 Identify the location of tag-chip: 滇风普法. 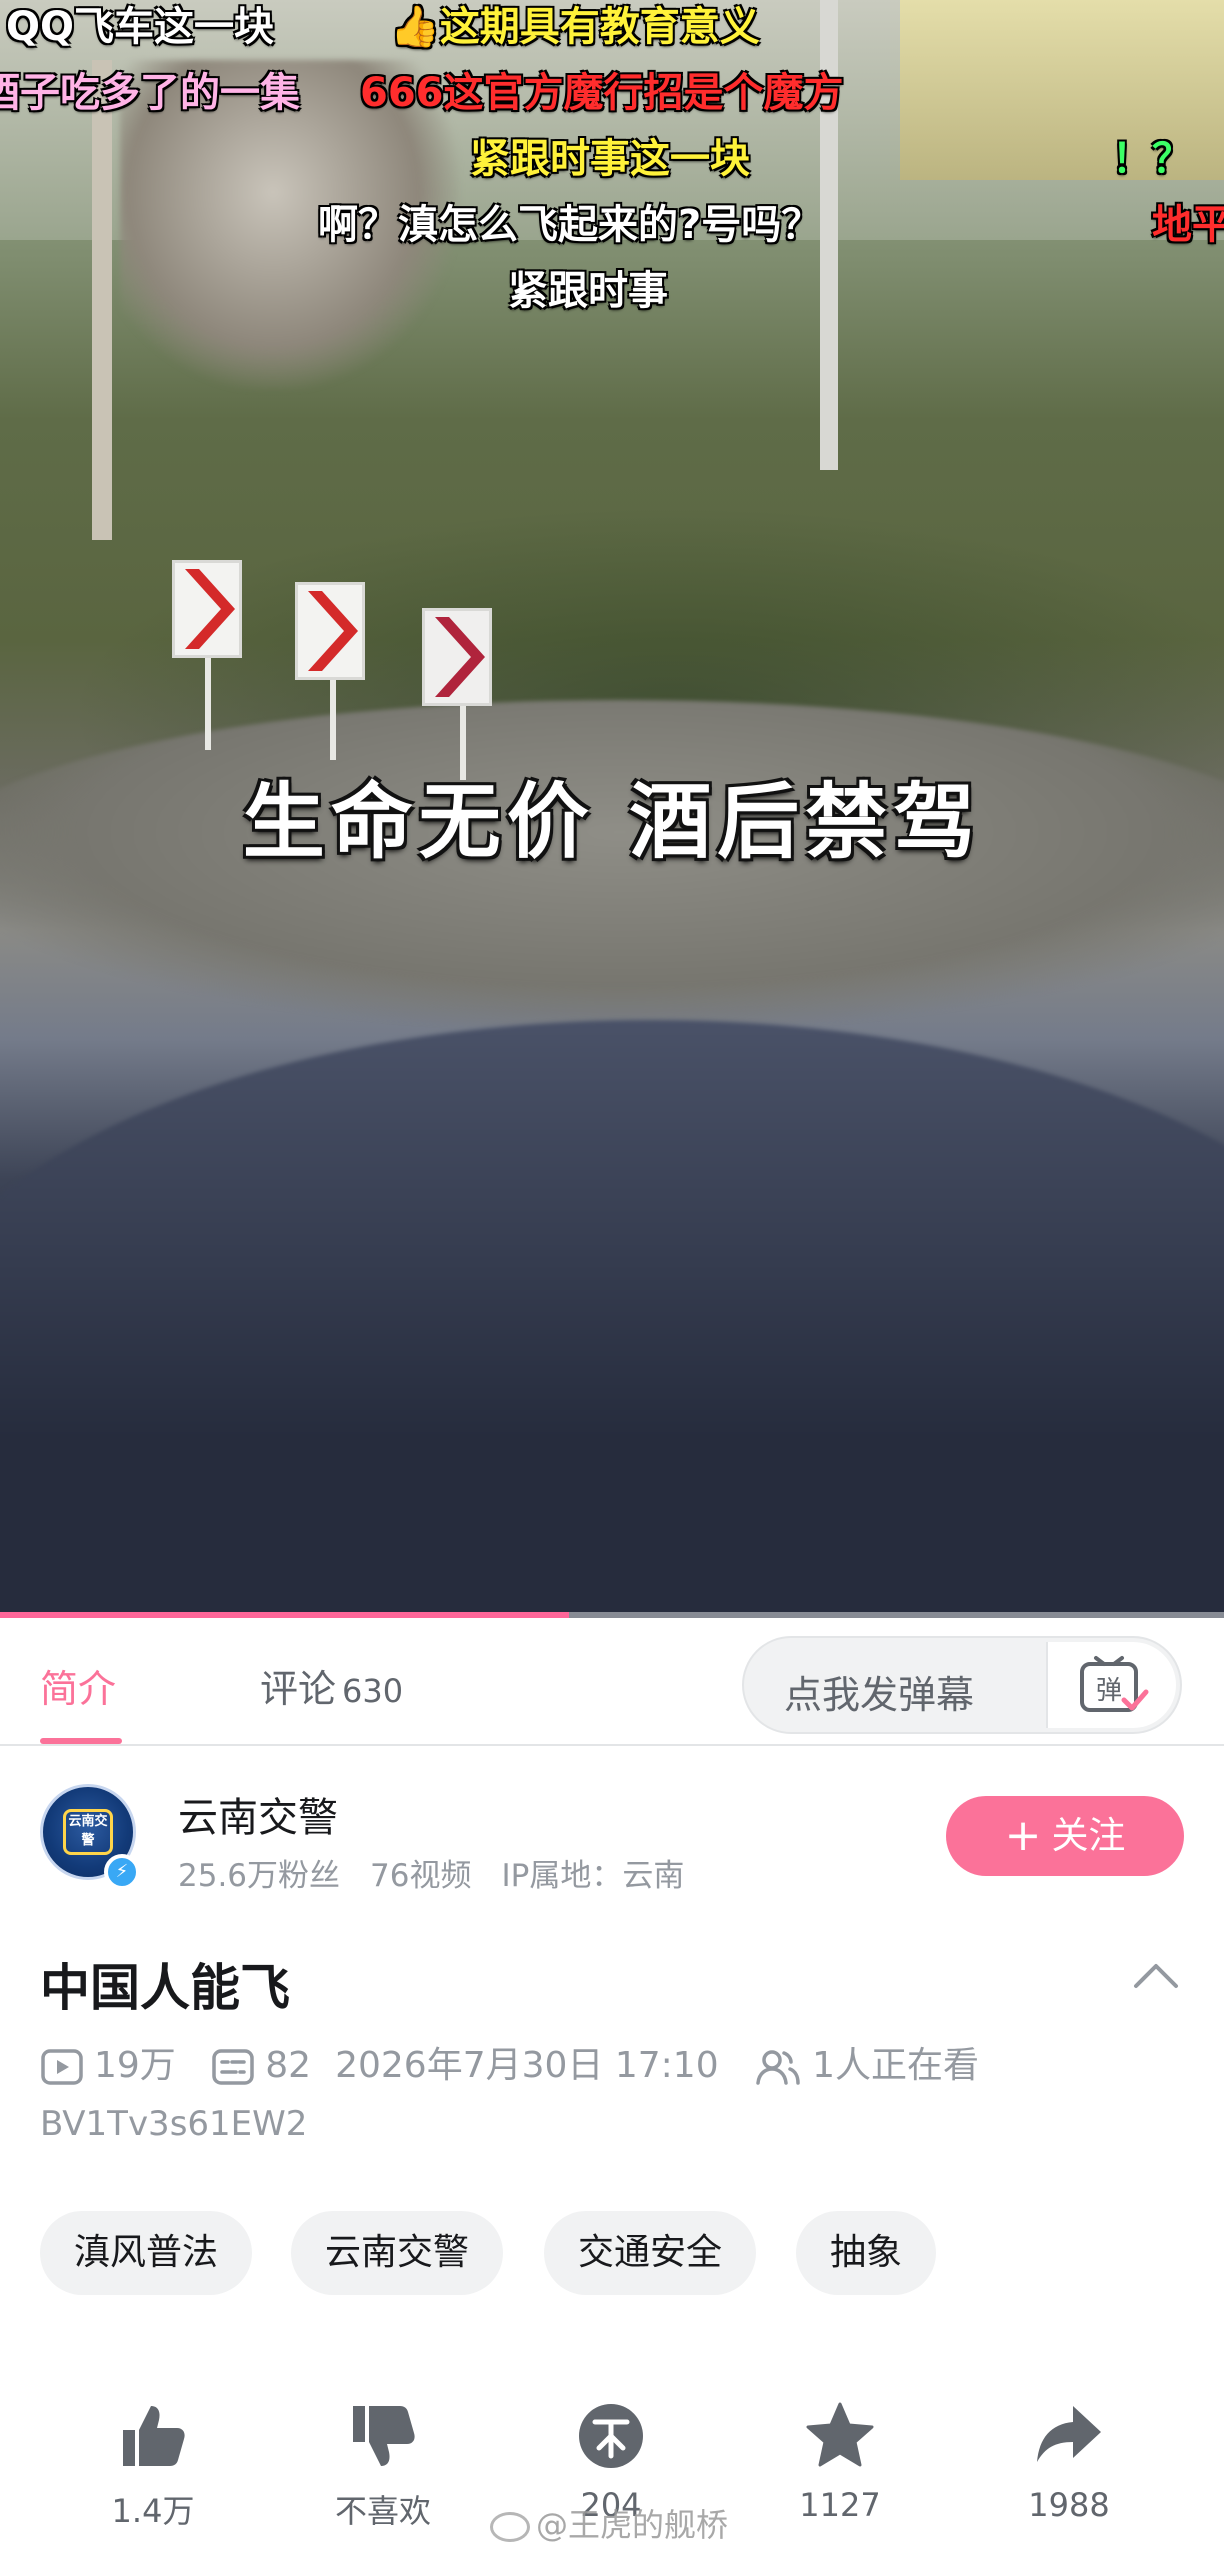
(146, 2253).